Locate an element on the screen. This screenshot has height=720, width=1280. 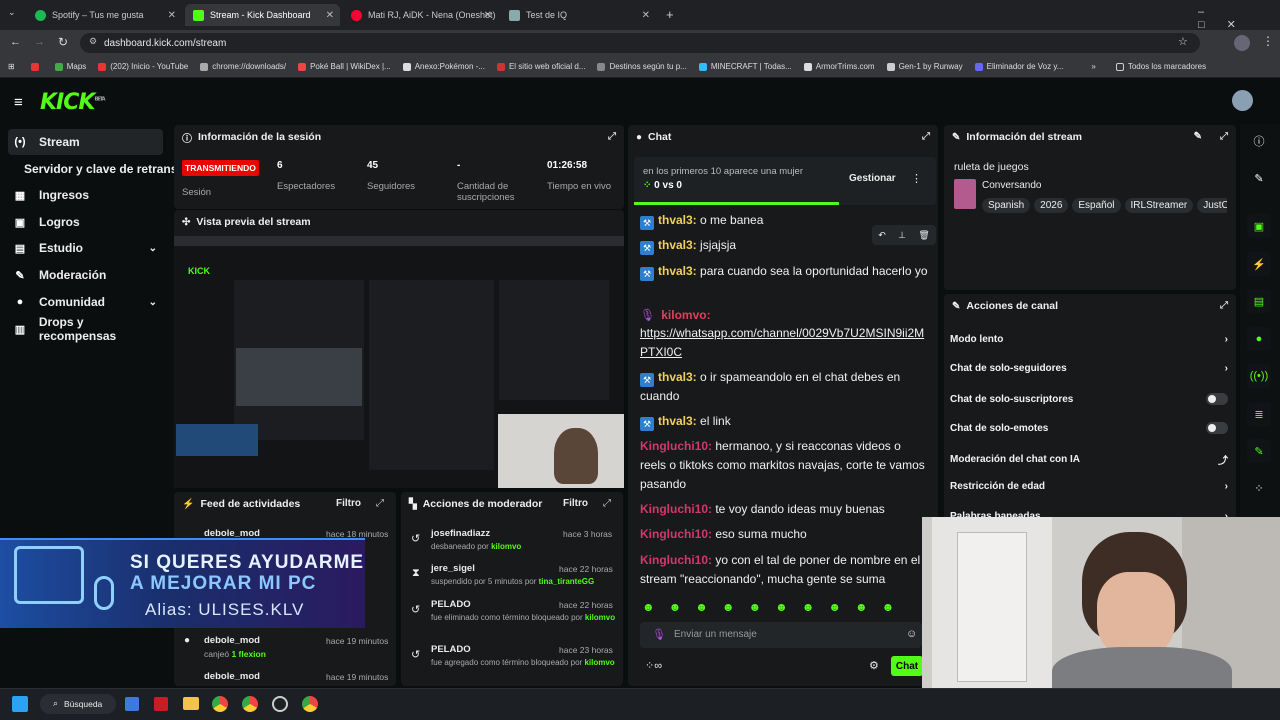
ai-moderation-row: Moderación del chat con IA ⤴ is located at coordinates (1089, 459).